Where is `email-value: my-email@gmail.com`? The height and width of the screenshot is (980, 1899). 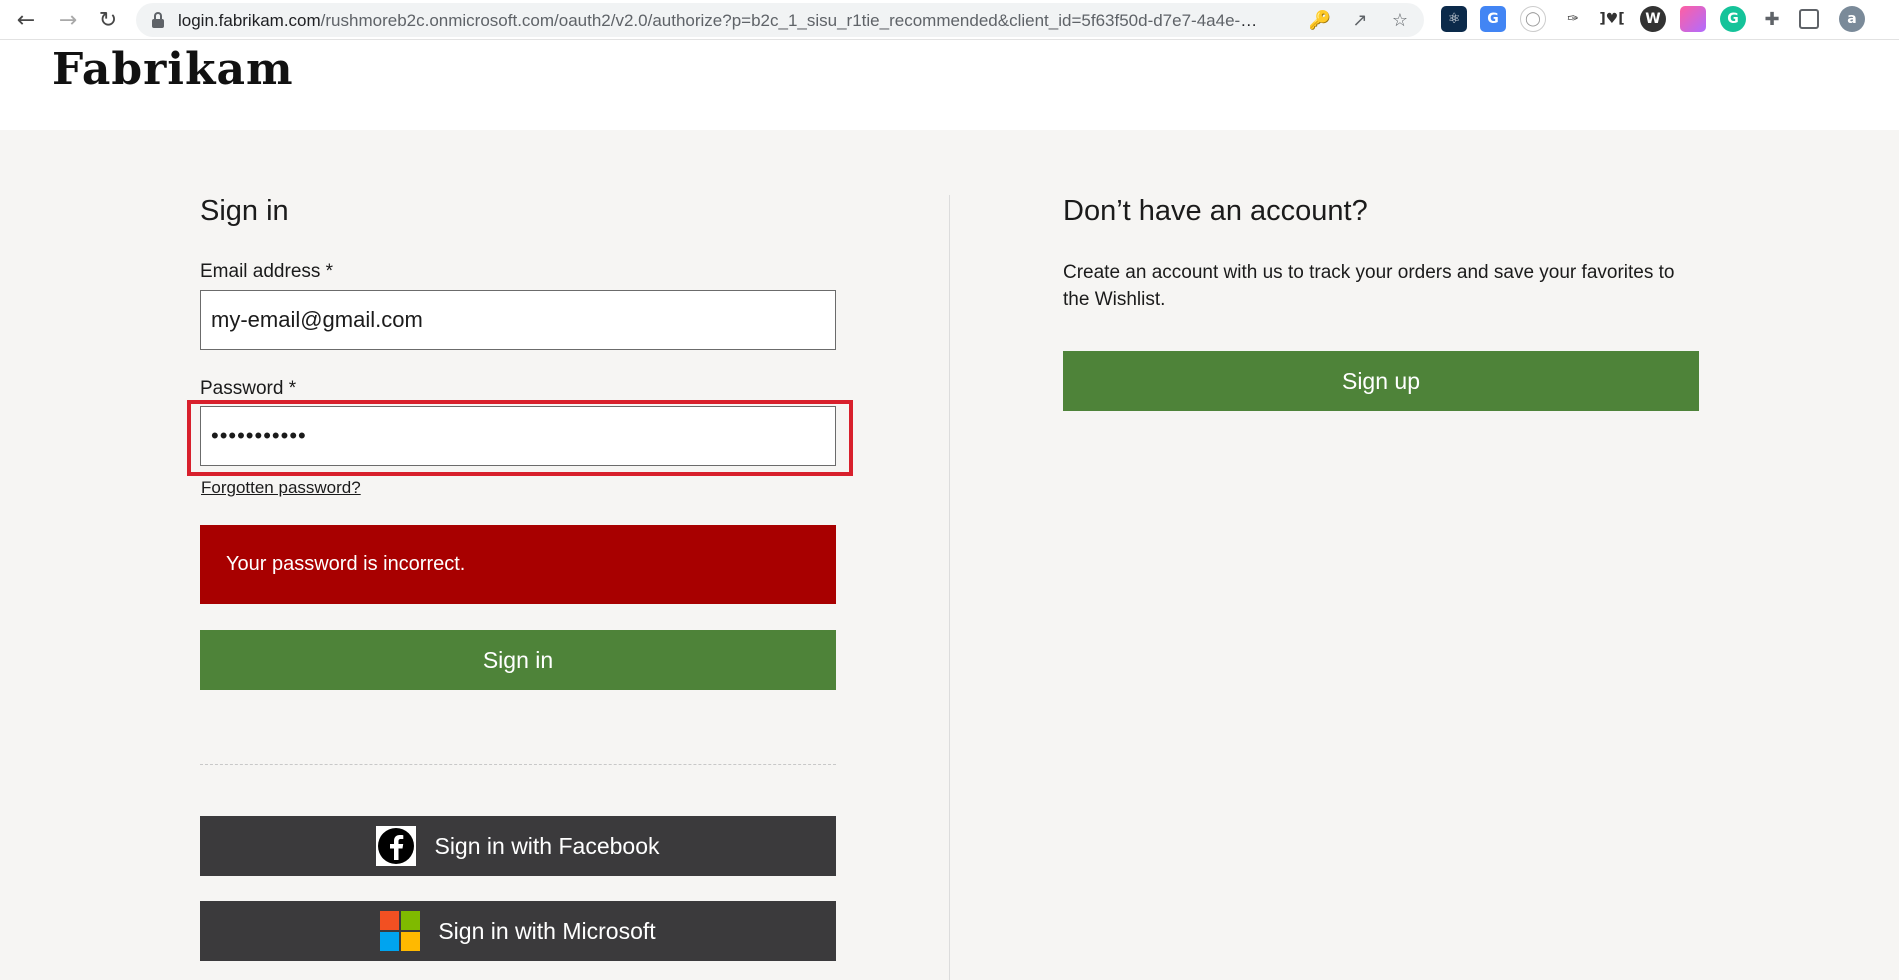 email-value: my-email@gmail.com is located at coordinates (317, 319).